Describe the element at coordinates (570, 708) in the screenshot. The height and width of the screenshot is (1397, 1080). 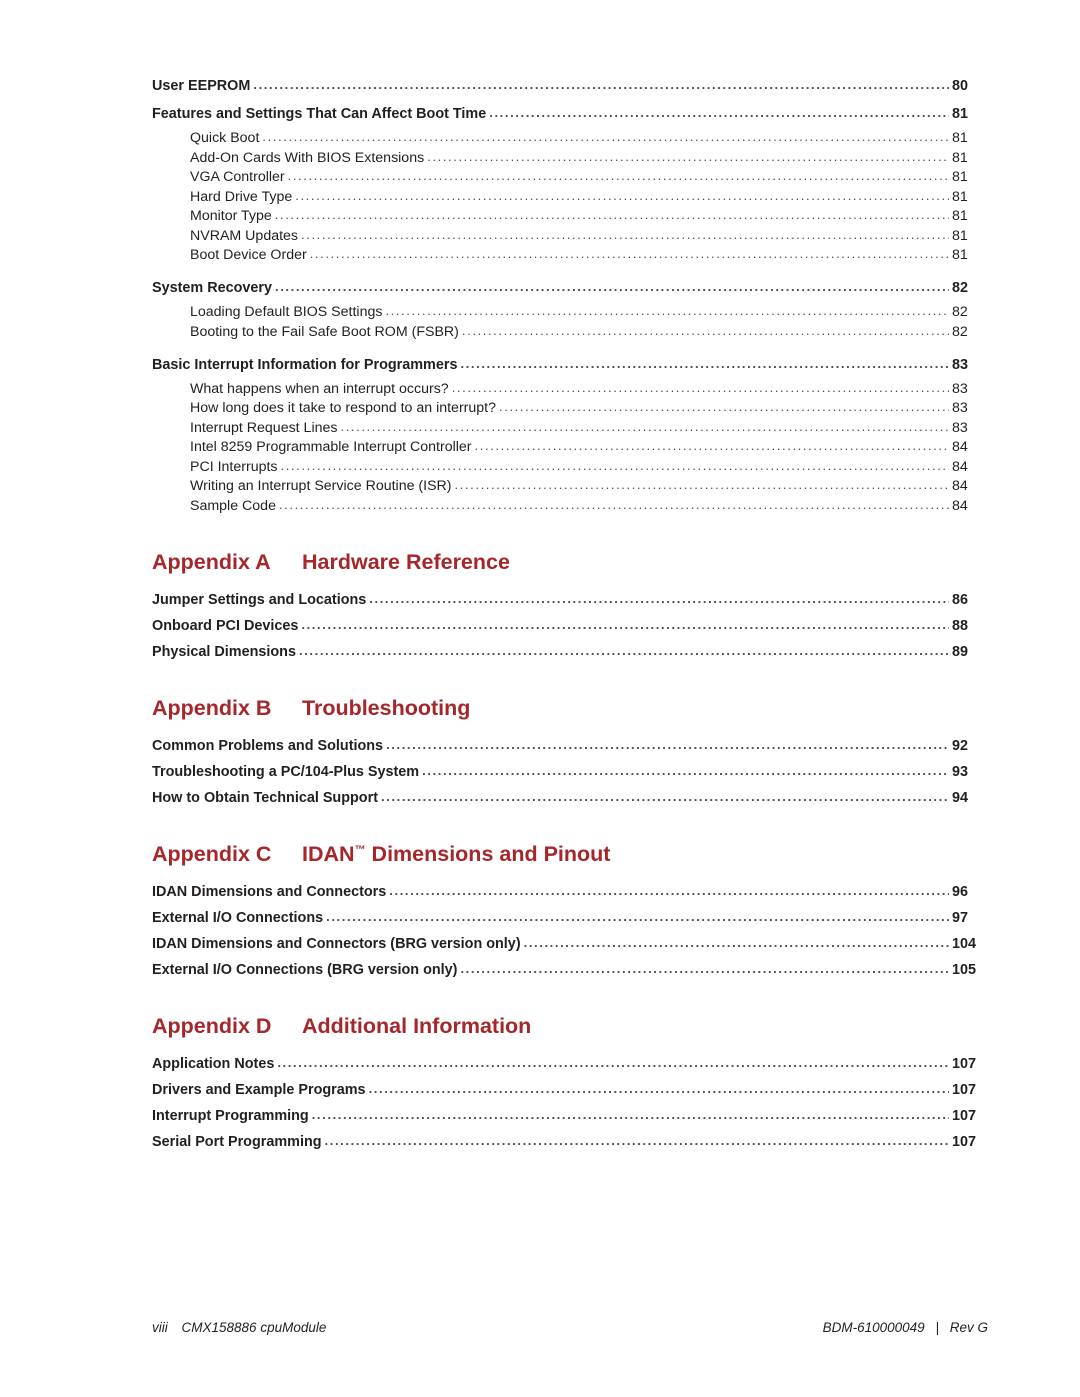
I see `appendix-heading: Appendix B Troubleshooting` at that location.